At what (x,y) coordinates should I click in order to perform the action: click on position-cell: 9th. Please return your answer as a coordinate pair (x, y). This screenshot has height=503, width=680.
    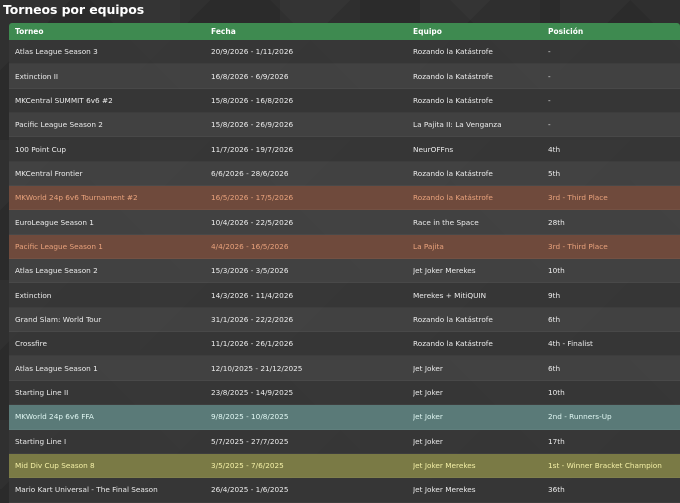
    Looking at the image, I should click on (554, 295).